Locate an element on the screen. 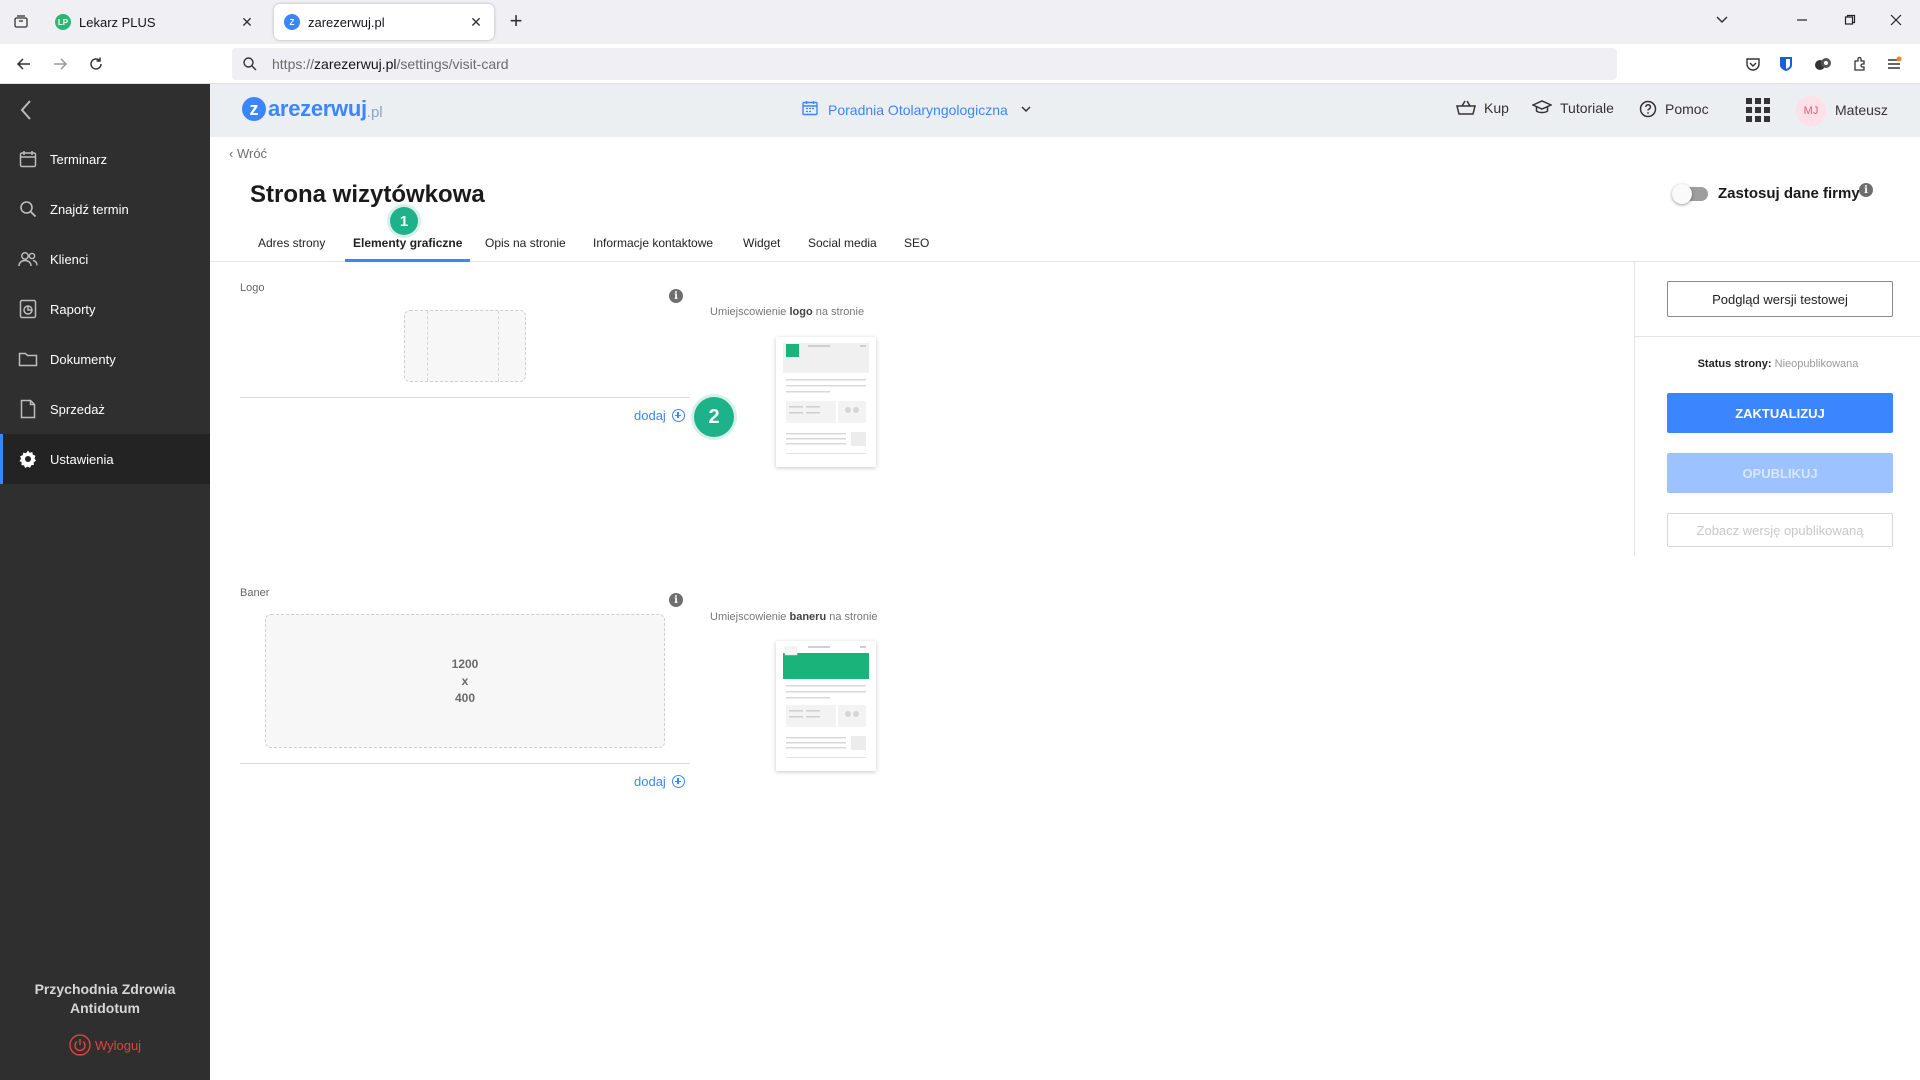 Image resolution: width=1920 pixels, height=1080 pixels. caption-bold: logo is located at coordinates (801, 312).